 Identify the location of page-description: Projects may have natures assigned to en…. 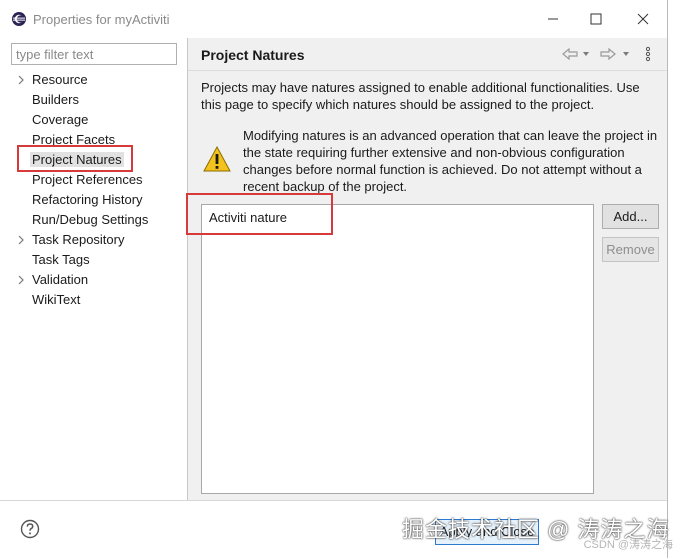
(420, 96).